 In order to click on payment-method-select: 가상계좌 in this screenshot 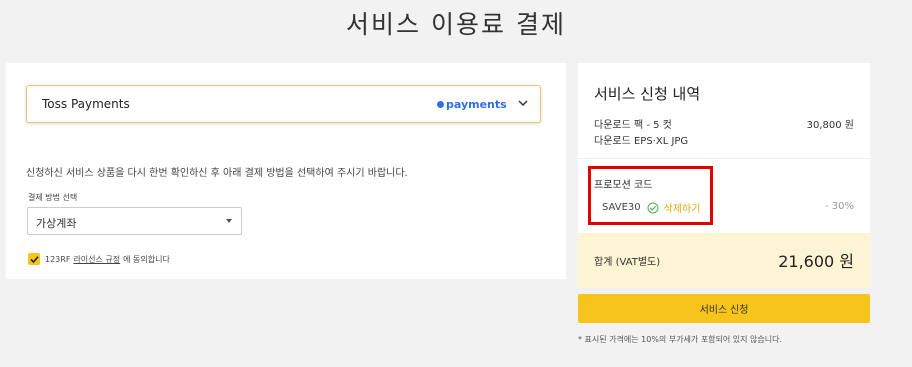, I will do `click(134, 221)`.